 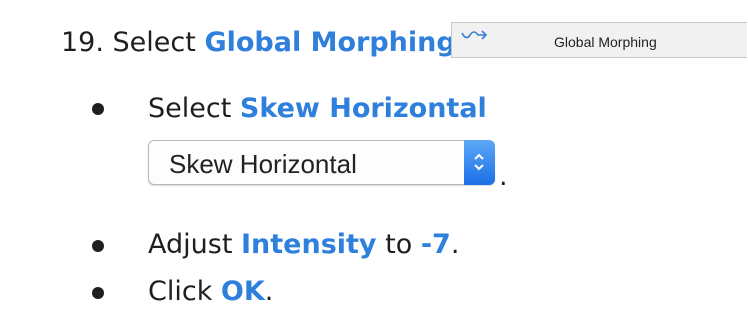 I want to click on popup-trailing-period: ., so click(x=503, y=176).